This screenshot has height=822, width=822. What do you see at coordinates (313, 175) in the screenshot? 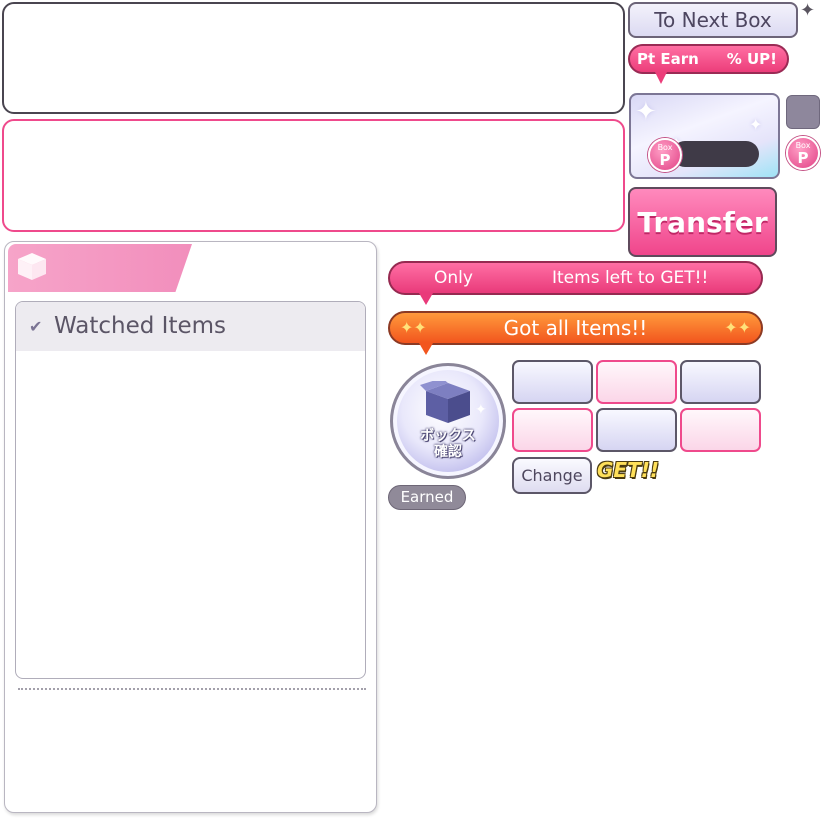
I see `lower-frame` at bounding box center [313, 175].